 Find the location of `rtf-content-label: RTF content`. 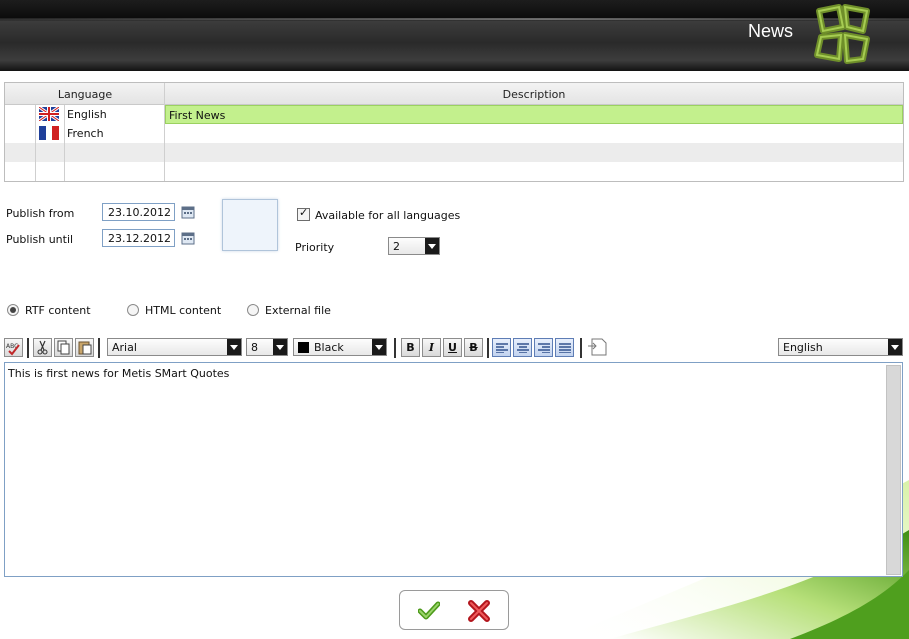

rtf-content-label: RTF content is located at coordinates (58, 310).